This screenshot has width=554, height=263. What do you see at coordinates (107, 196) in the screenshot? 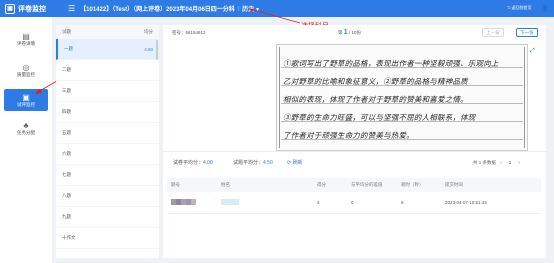
I see `question-row: 八题` at bounding box center [107, 196].